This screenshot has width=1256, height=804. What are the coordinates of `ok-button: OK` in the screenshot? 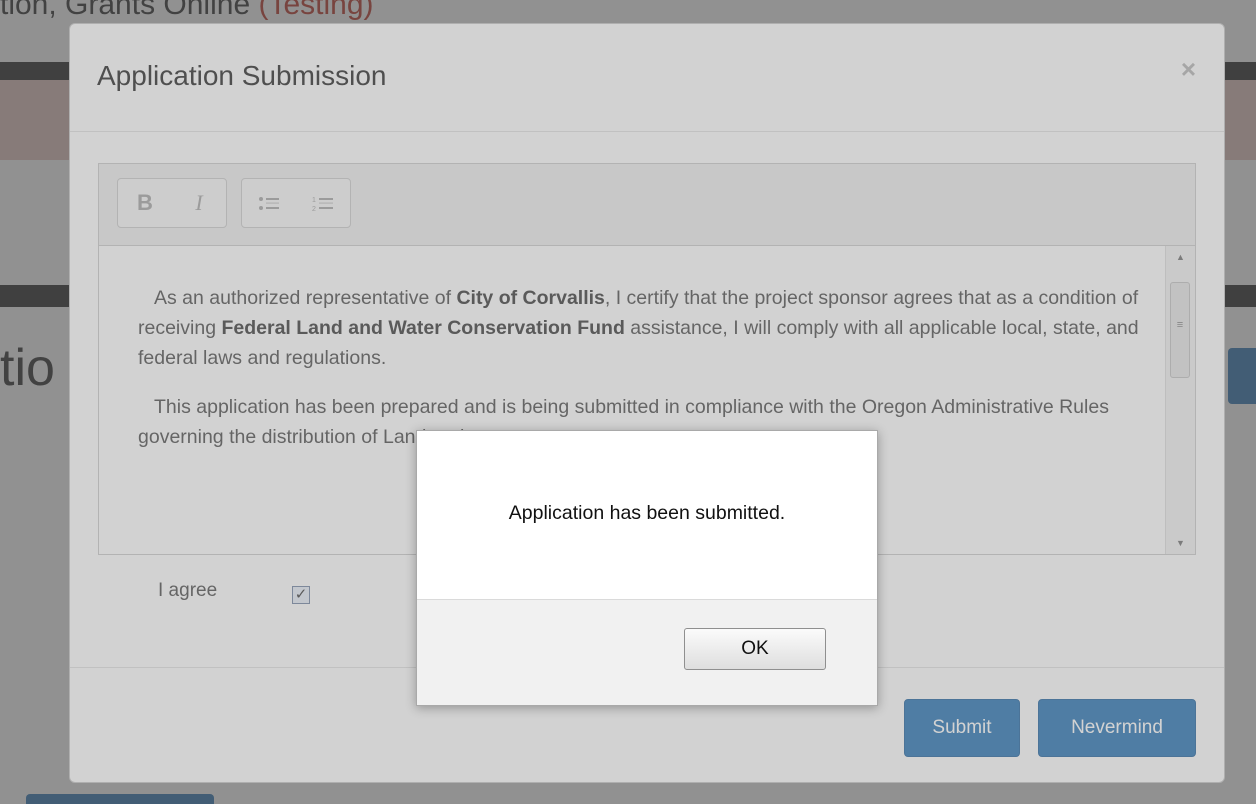 It's located at (755, 649).